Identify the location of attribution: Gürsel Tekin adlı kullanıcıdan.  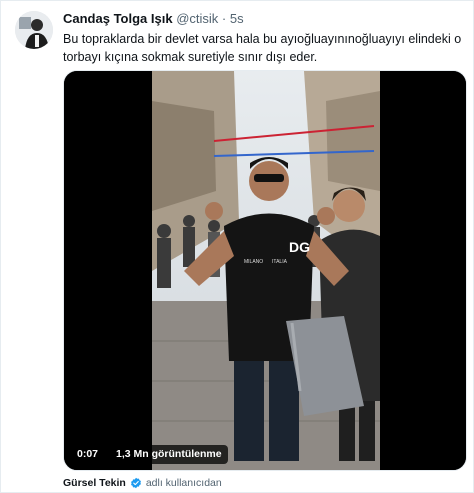
(142, 483).